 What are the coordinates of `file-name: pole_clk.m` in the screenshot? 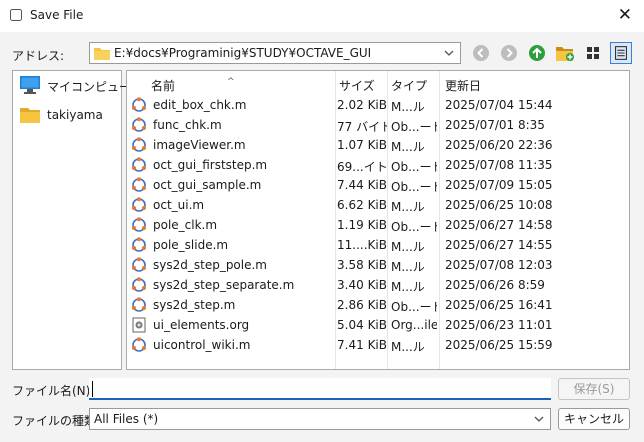 It's located at (185, 225).